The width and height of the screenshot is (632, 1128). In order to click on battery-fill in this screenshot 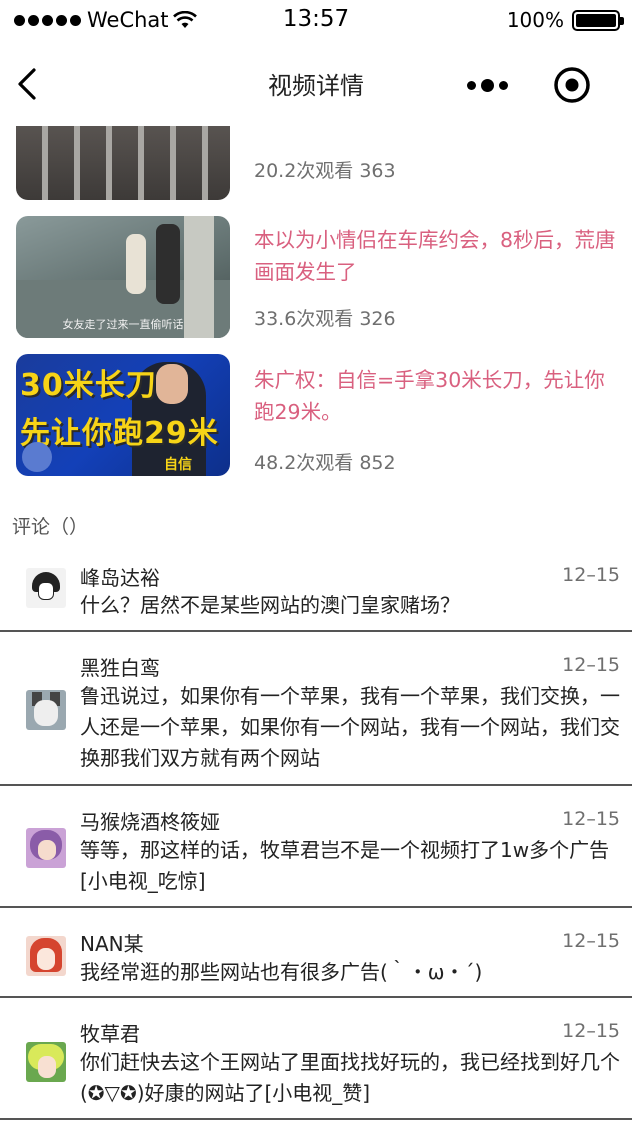, I will do `click(596, 20)`.